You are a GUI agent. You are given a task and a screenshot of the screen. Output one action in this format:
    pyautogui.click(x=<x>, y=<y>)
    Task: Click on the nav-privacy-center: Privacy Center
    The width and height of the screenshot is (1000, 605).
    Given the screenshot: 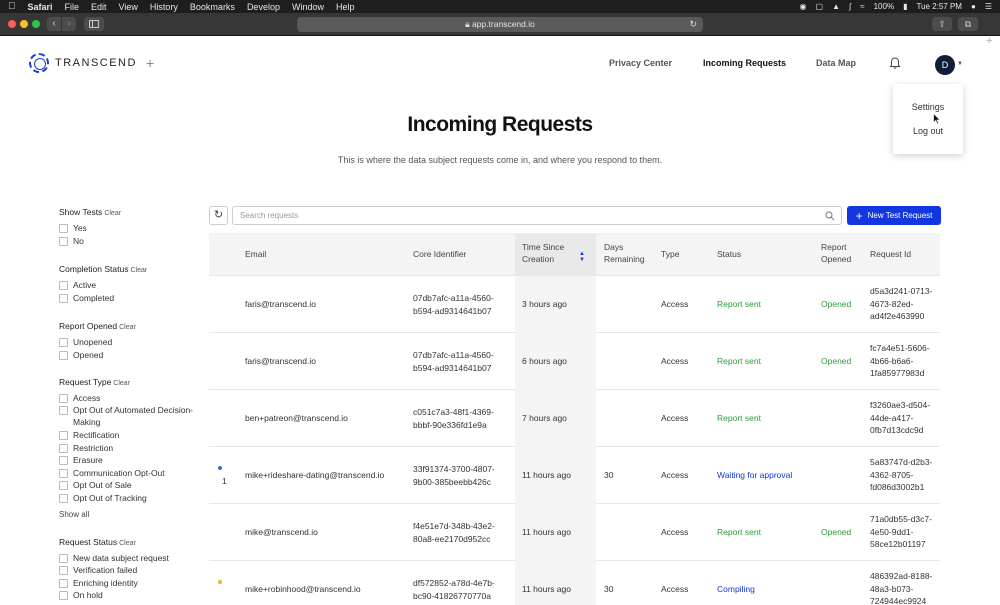 What is the action you would take?
    pyautogui.click(x=640, y=63)
    